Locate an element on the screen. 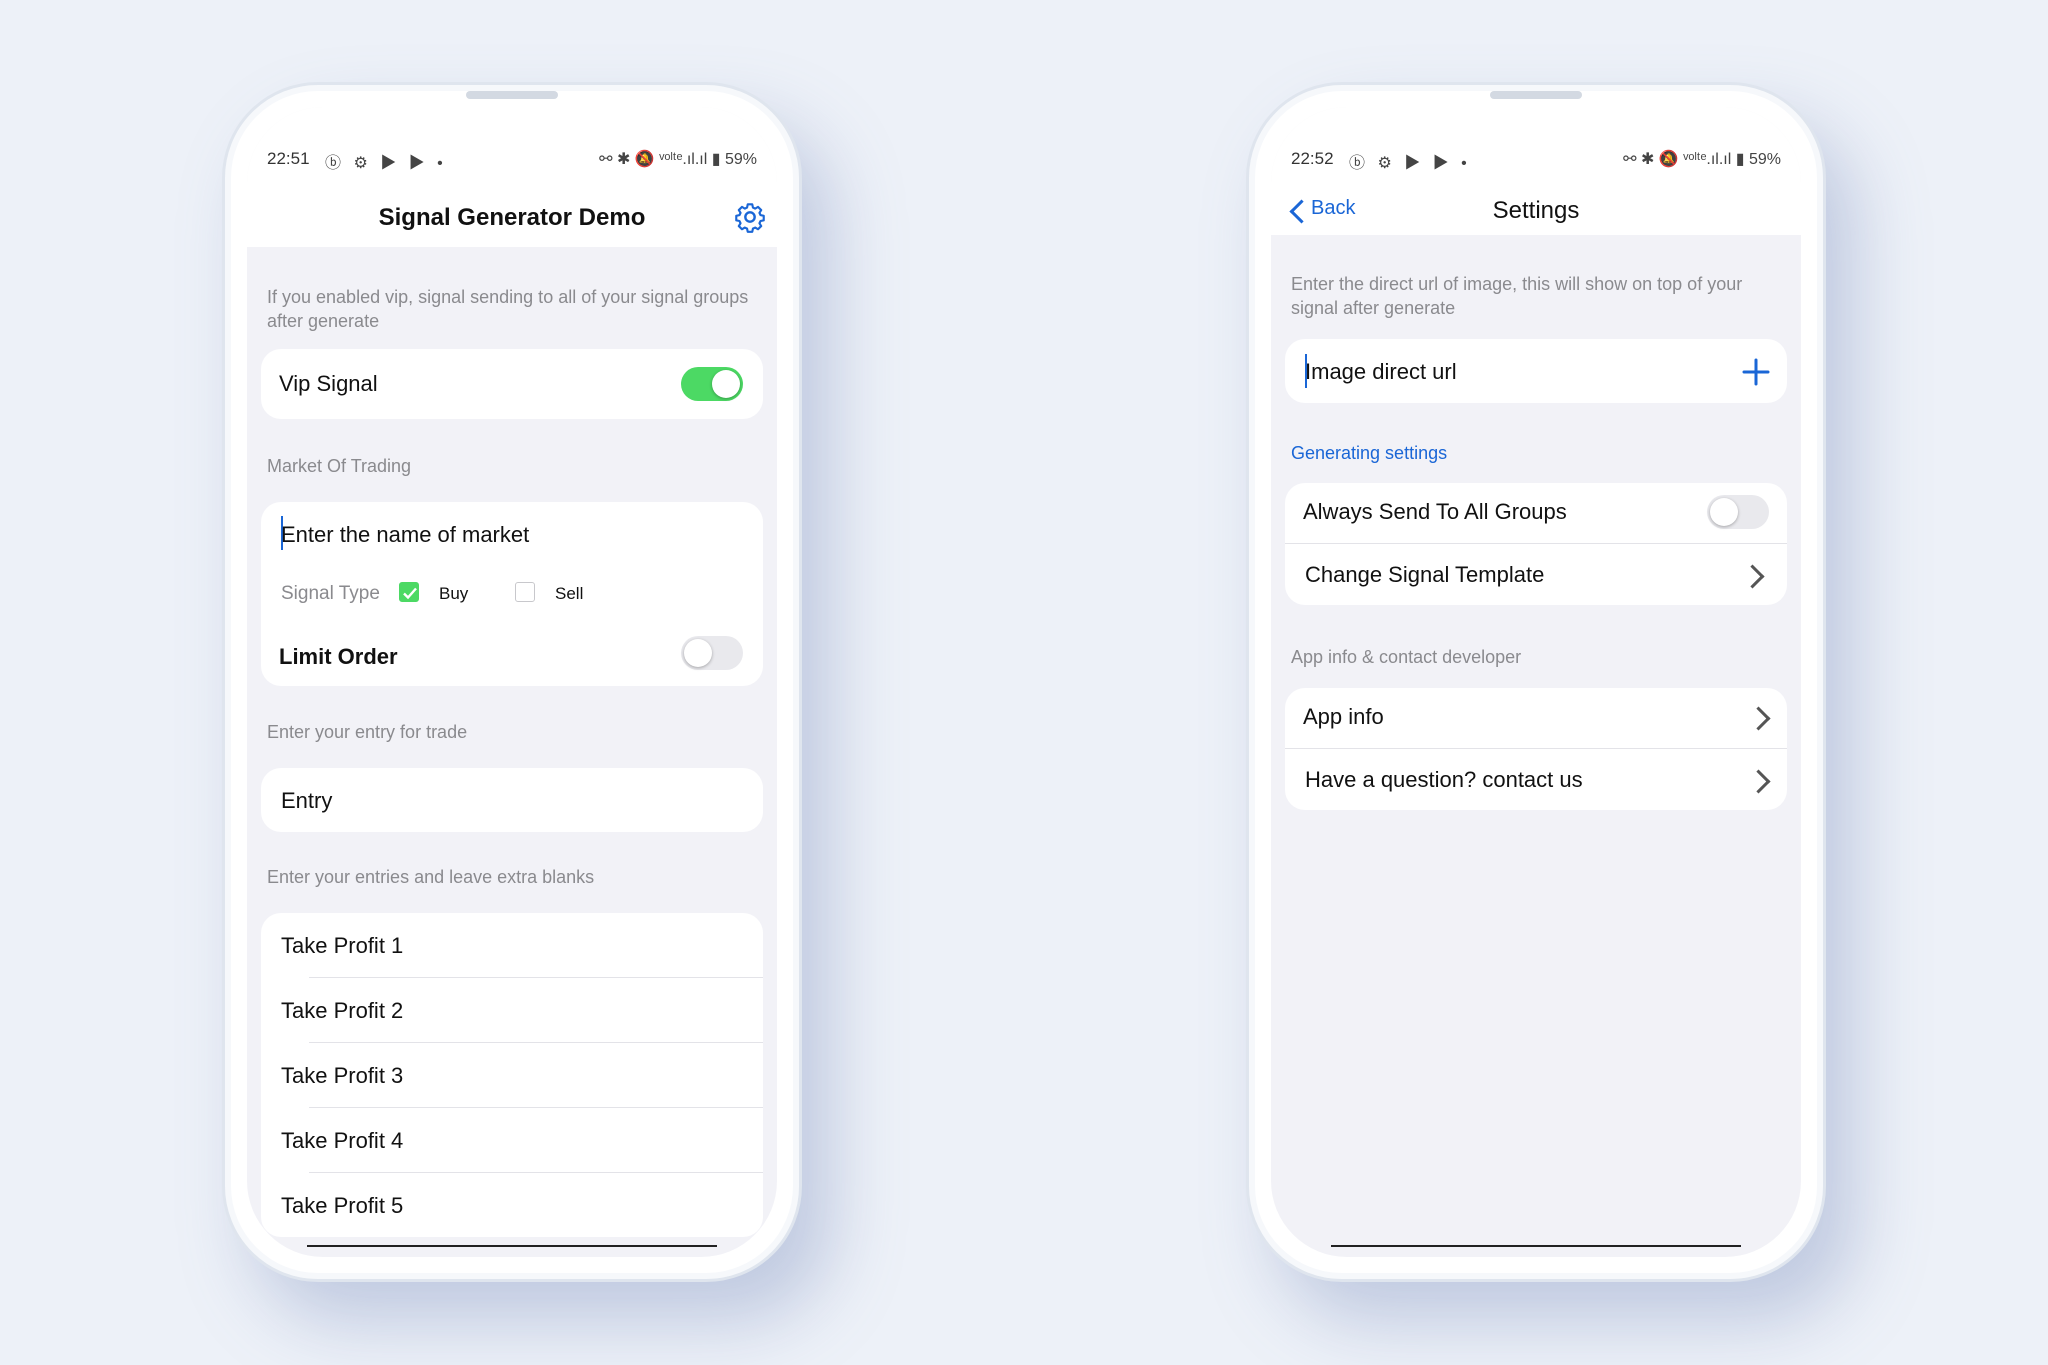  vip-signal-toggle is located at coordinates (712, 384).